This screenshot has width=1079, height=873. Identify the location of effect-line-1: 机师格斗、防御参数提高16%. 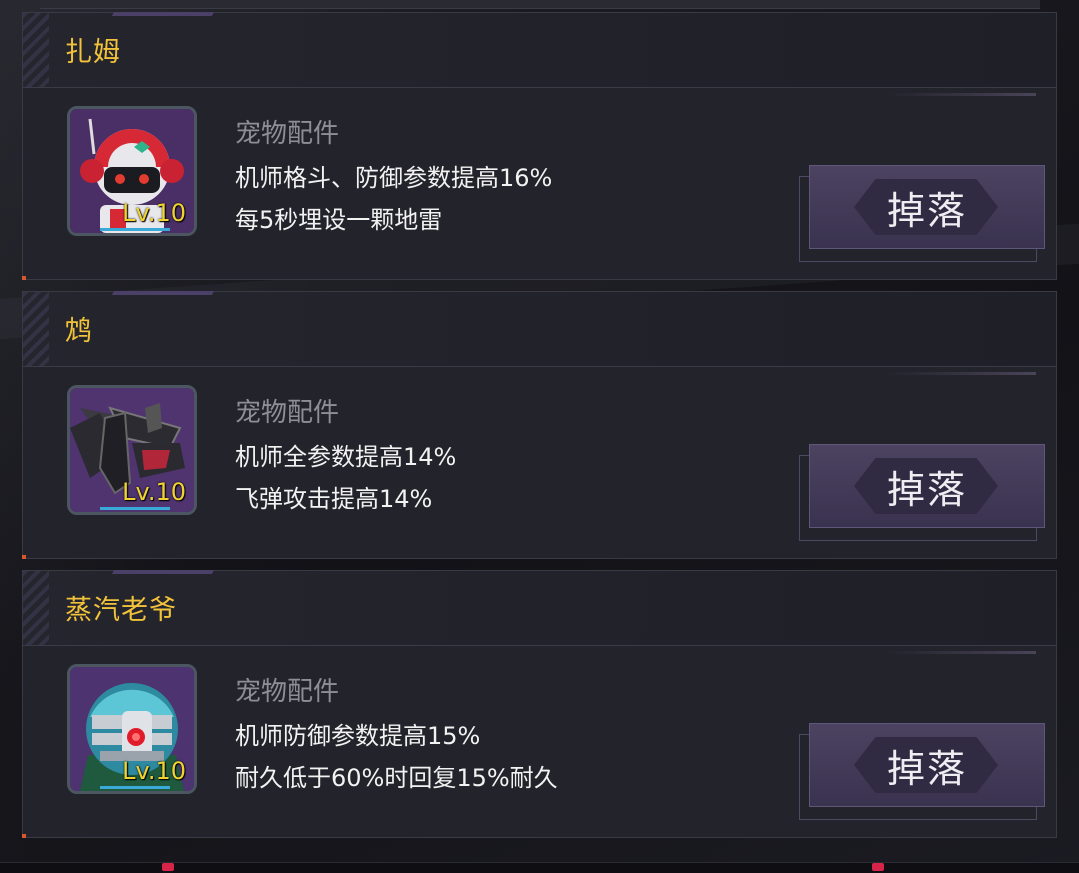
(394, 178).